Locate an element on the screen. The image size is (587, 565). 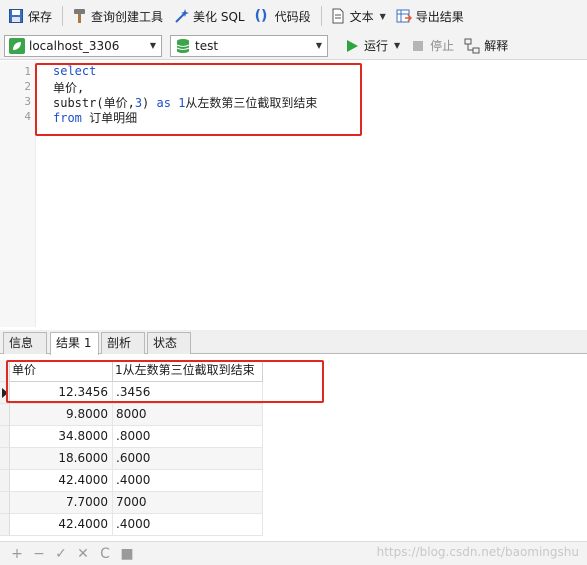
save-icon is located at coordinates (16, 16).